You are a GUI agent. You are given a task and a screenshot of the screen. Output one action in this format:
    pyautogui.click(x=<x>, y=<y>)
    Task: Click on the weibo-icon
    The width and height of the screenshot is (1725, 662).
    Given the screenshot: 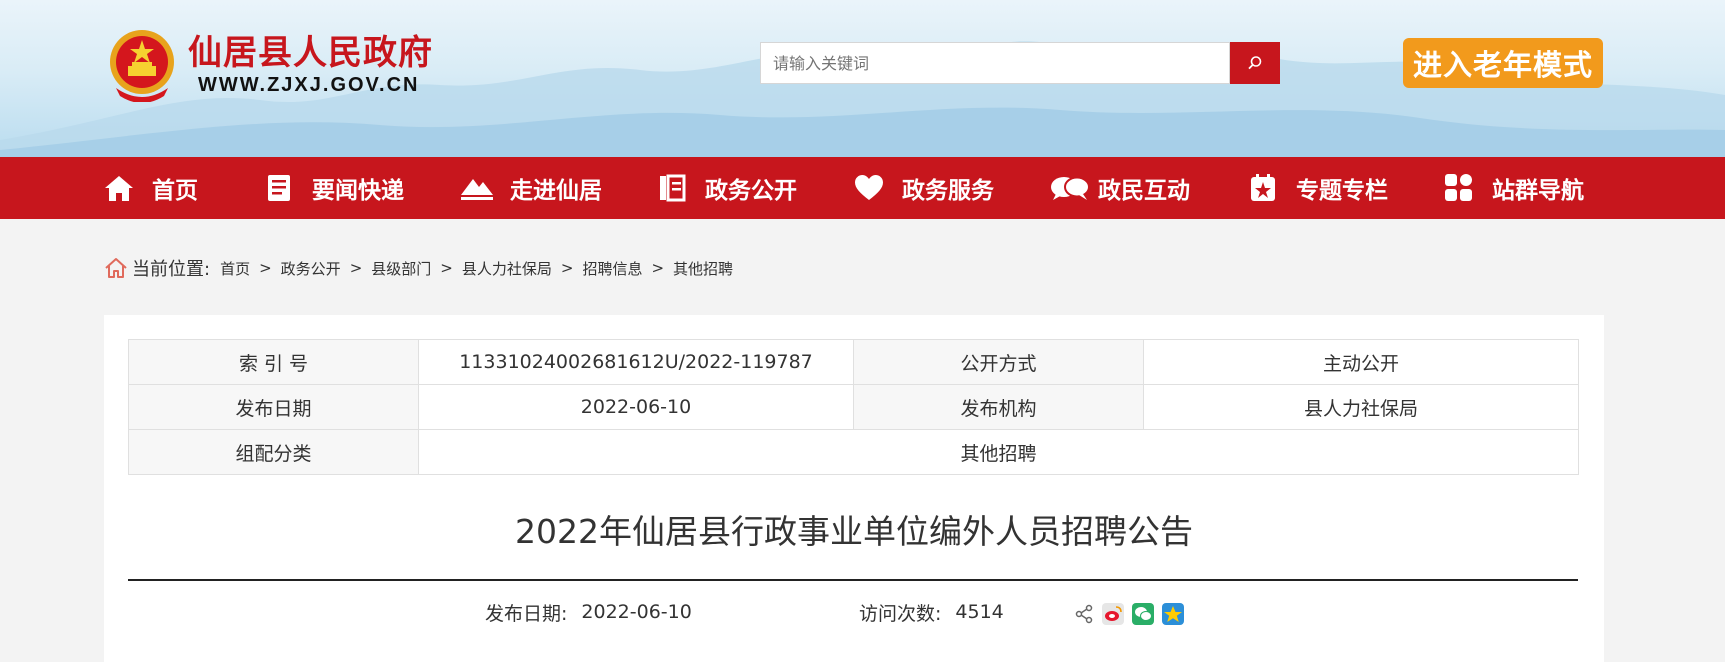 What is the action you would take?
    pyautogui.click(x=1113, y=614)
    